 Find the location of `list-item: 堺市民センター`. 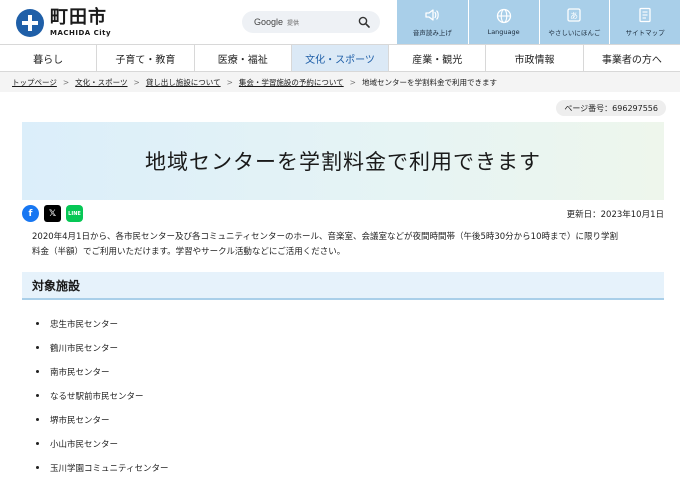

list-item: 堺市民センター is located at coordinates (102, 420).